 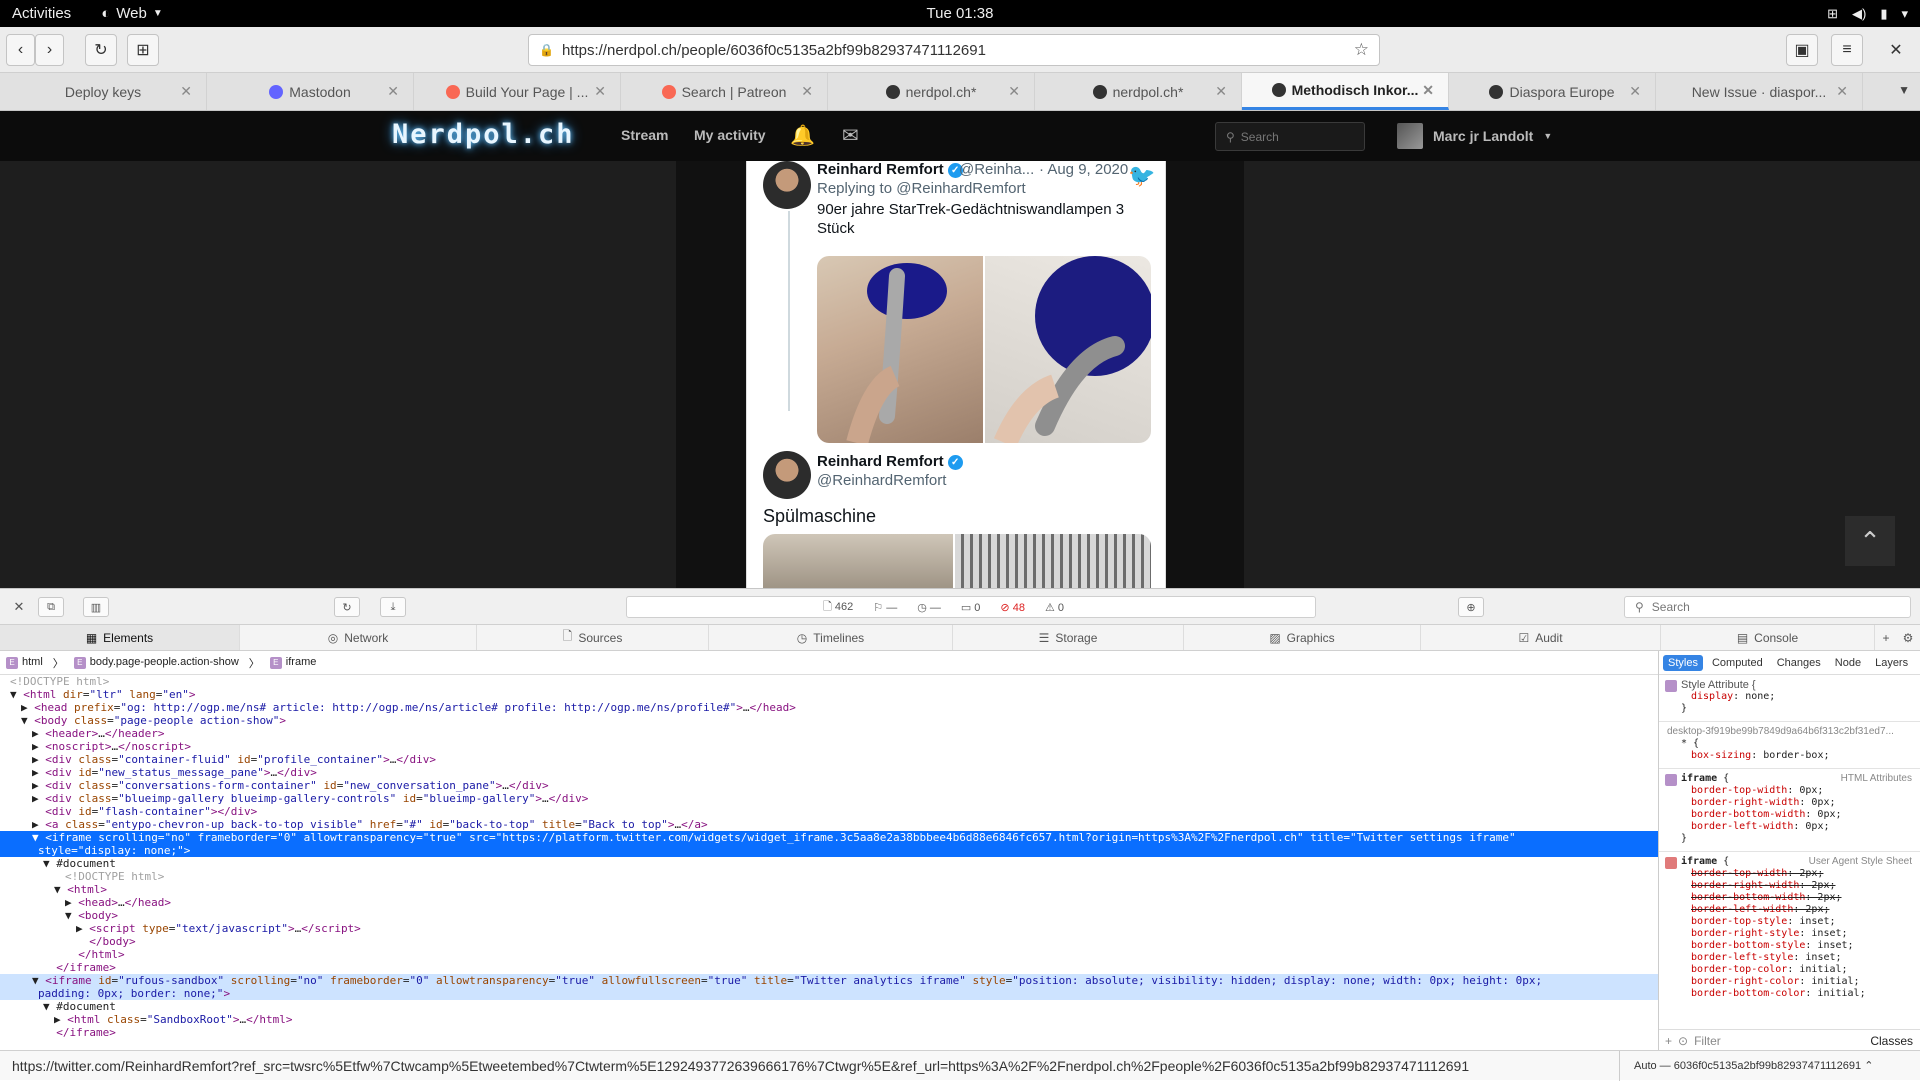 What do you see at coordinates (1083, 169) in the screenshot?
I see `tweet-date: · Aug 9, 2020` at bounding box center [1083, 169].